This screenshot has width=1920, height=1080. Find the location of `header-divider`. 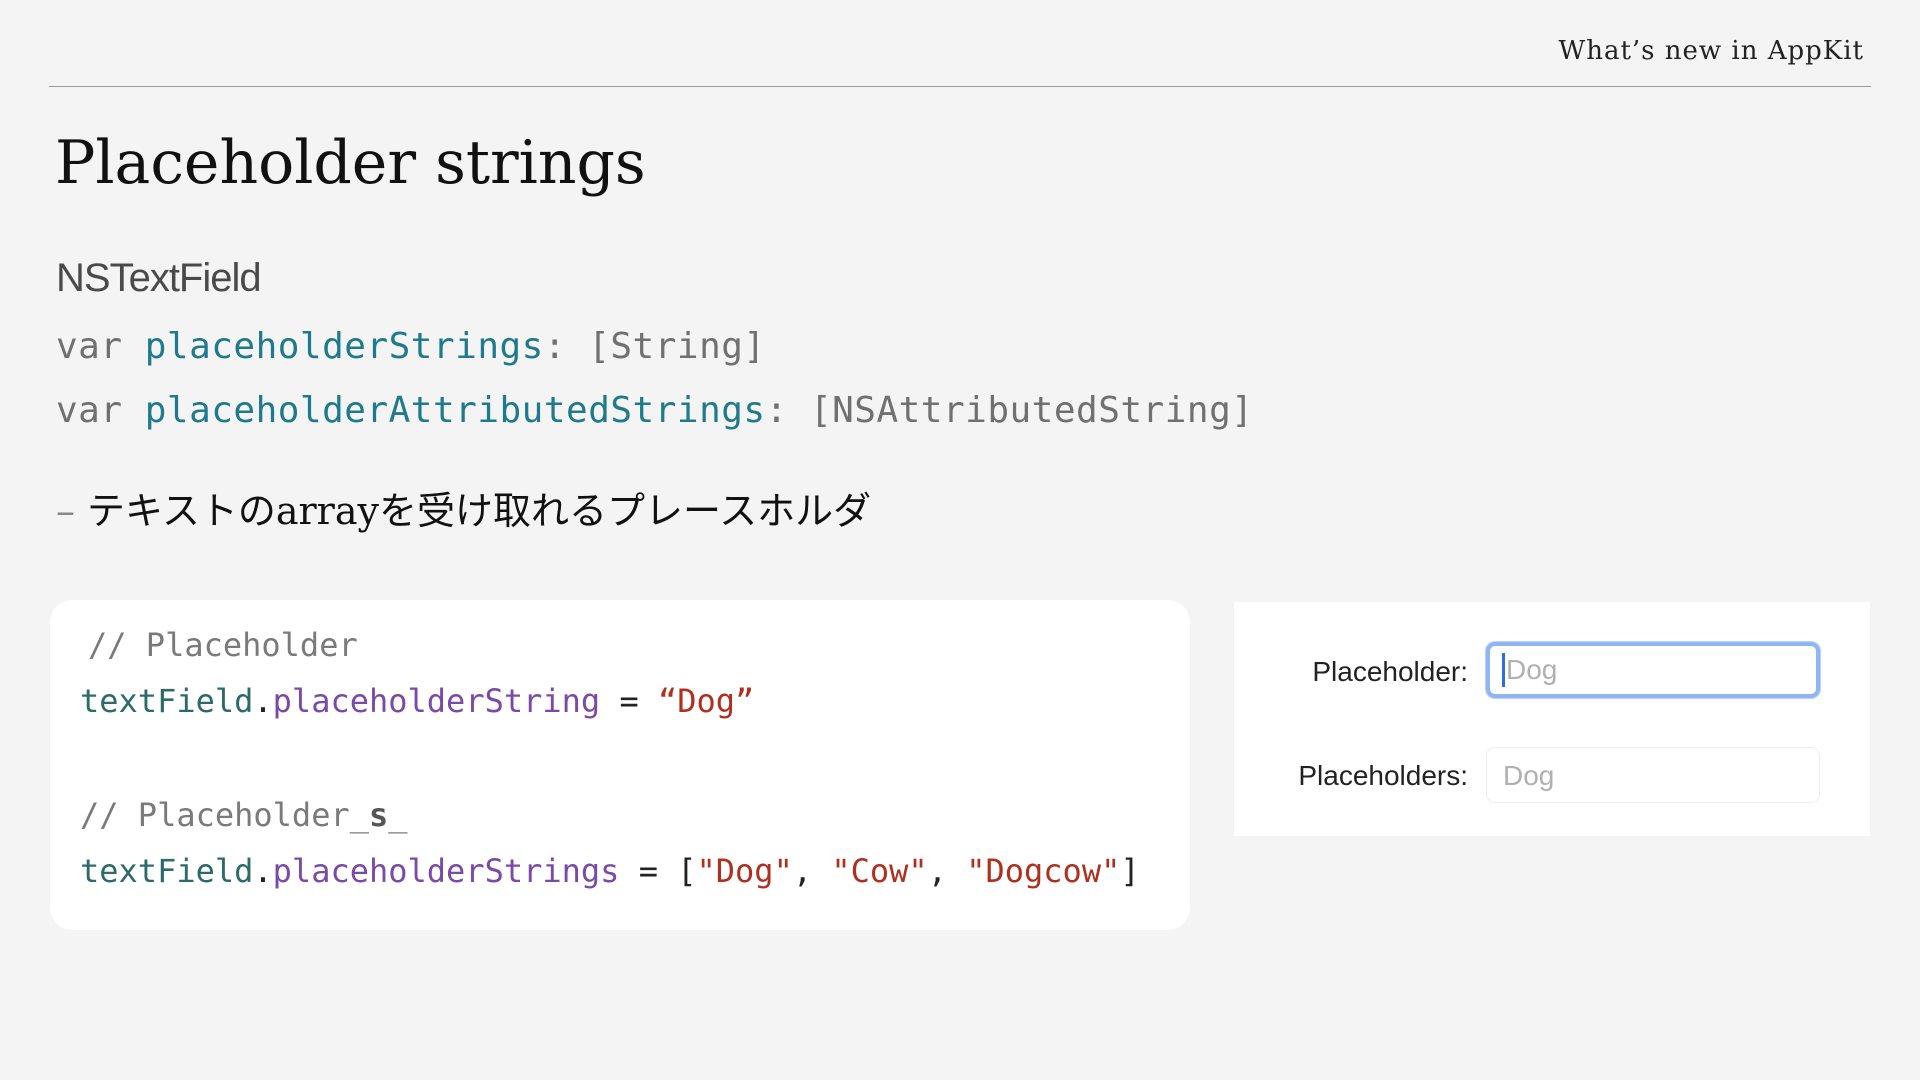

header-divider is located at coordinates (960, 86).